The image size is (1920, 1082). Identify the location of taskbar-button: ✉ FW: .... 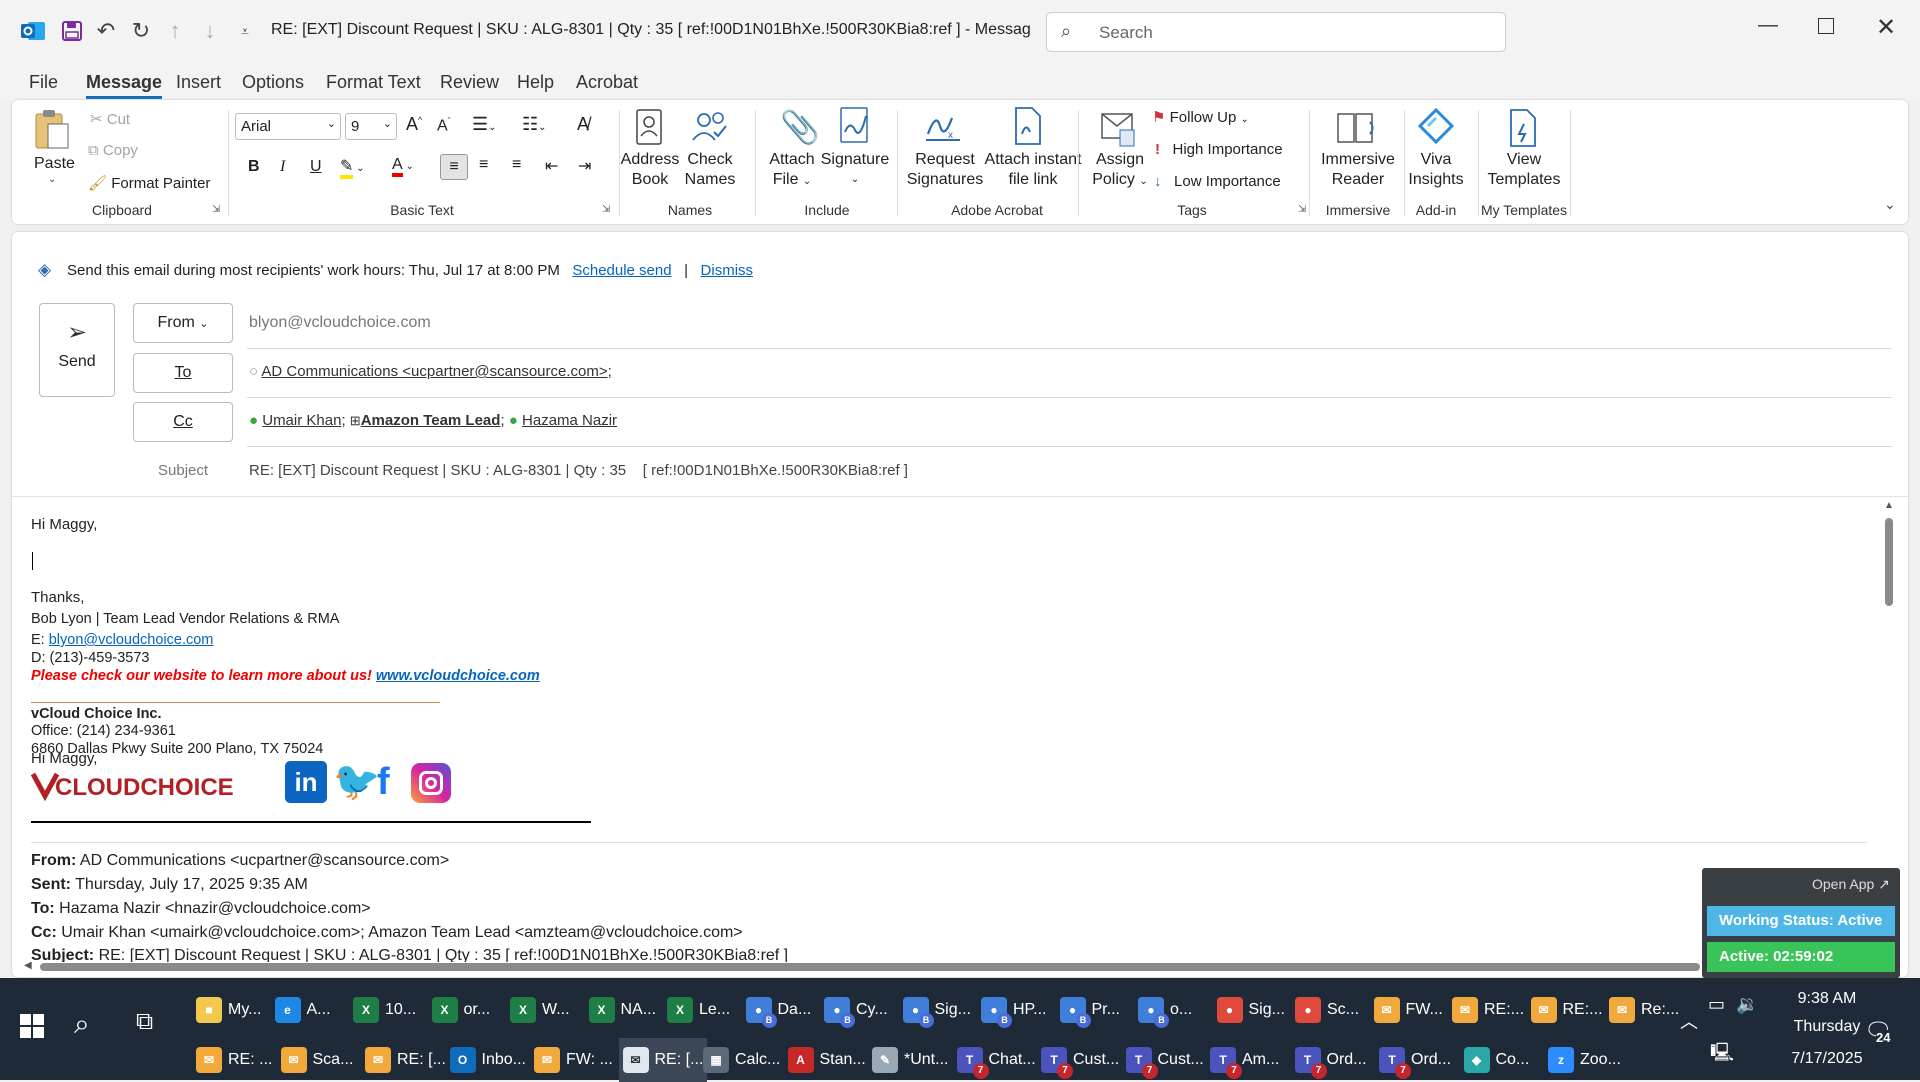
(573, 1060).